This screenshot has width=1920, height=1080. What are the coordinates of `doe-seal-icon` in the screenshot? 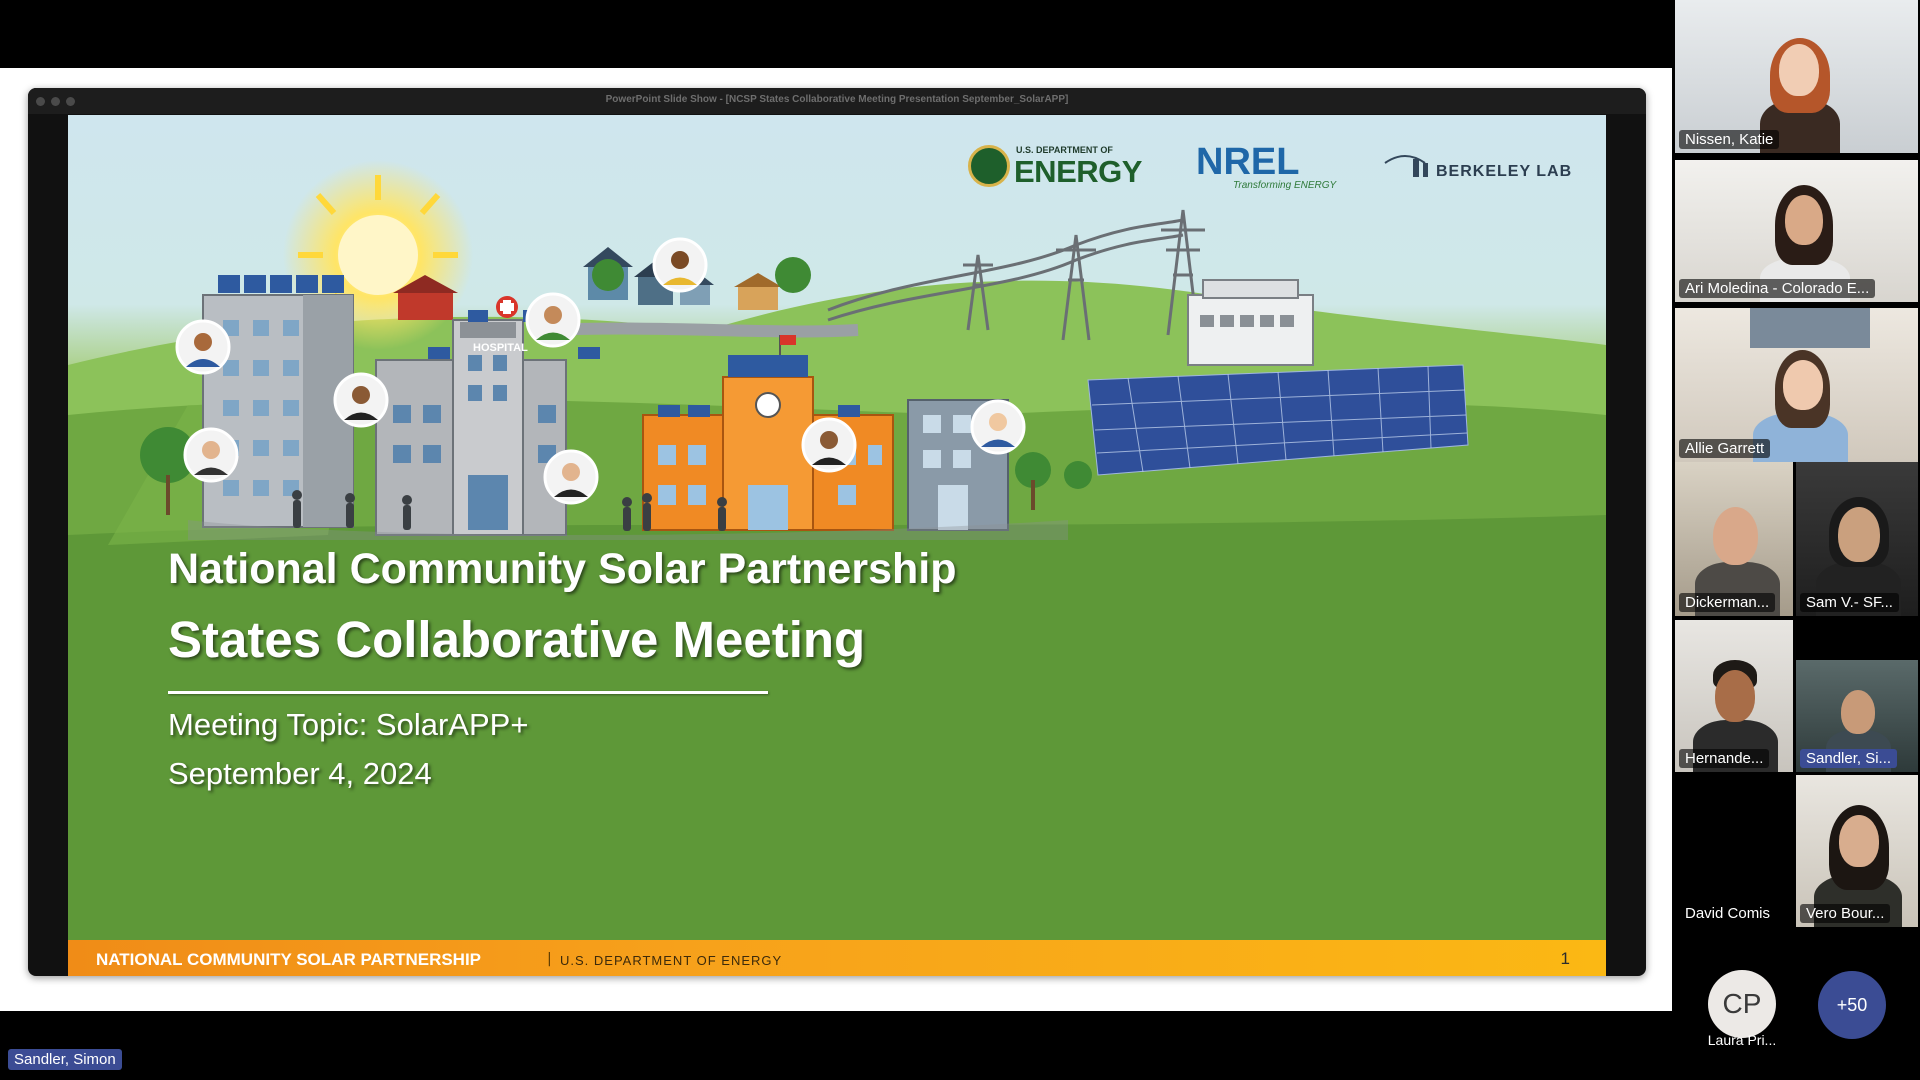 It's located at (989, 166).